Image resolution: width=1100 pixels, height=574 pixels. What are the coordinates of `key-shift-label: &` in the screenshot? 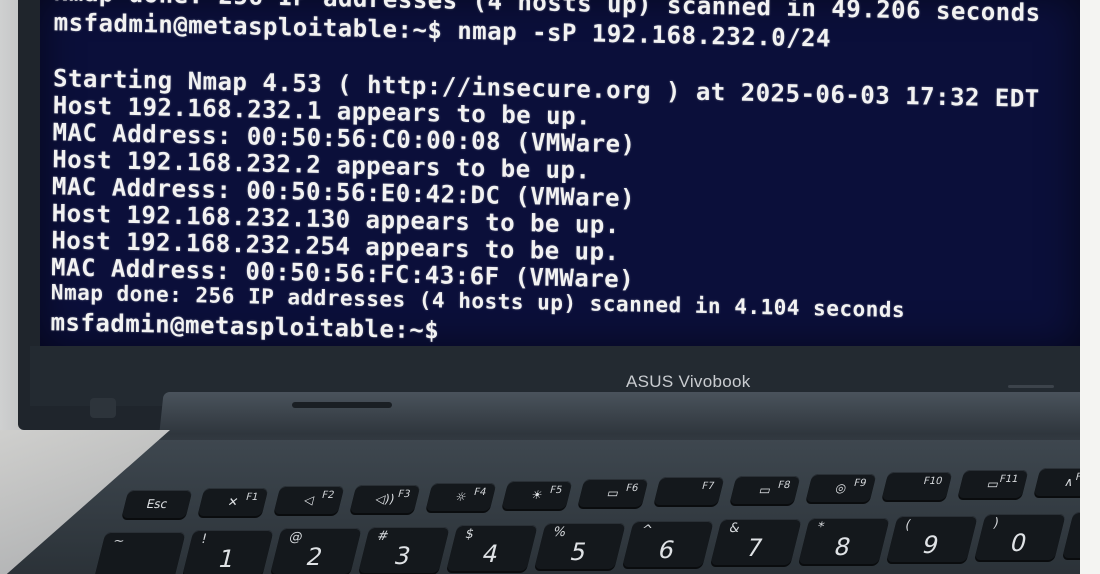 It's located at (734, 529).